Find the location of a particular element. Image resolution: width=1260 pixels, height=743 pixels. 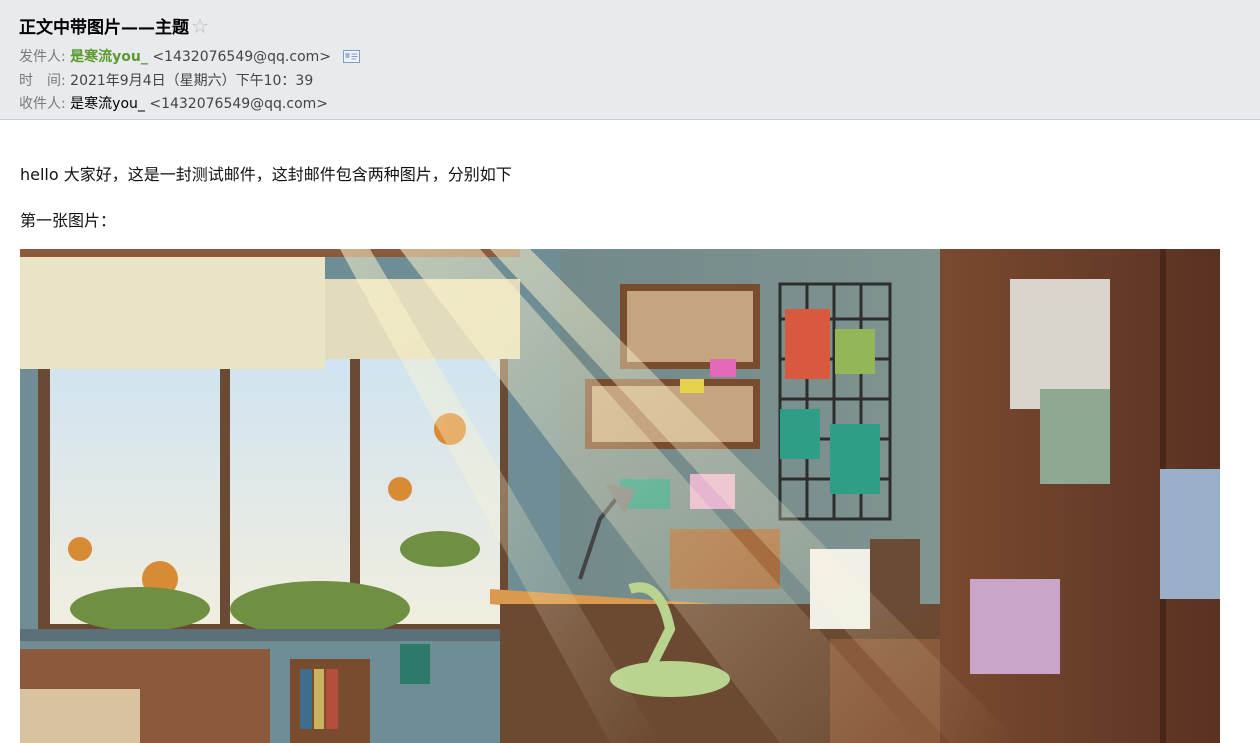

recipient-address: <1432076549@qq.com> is located at coordinates (239, 104).